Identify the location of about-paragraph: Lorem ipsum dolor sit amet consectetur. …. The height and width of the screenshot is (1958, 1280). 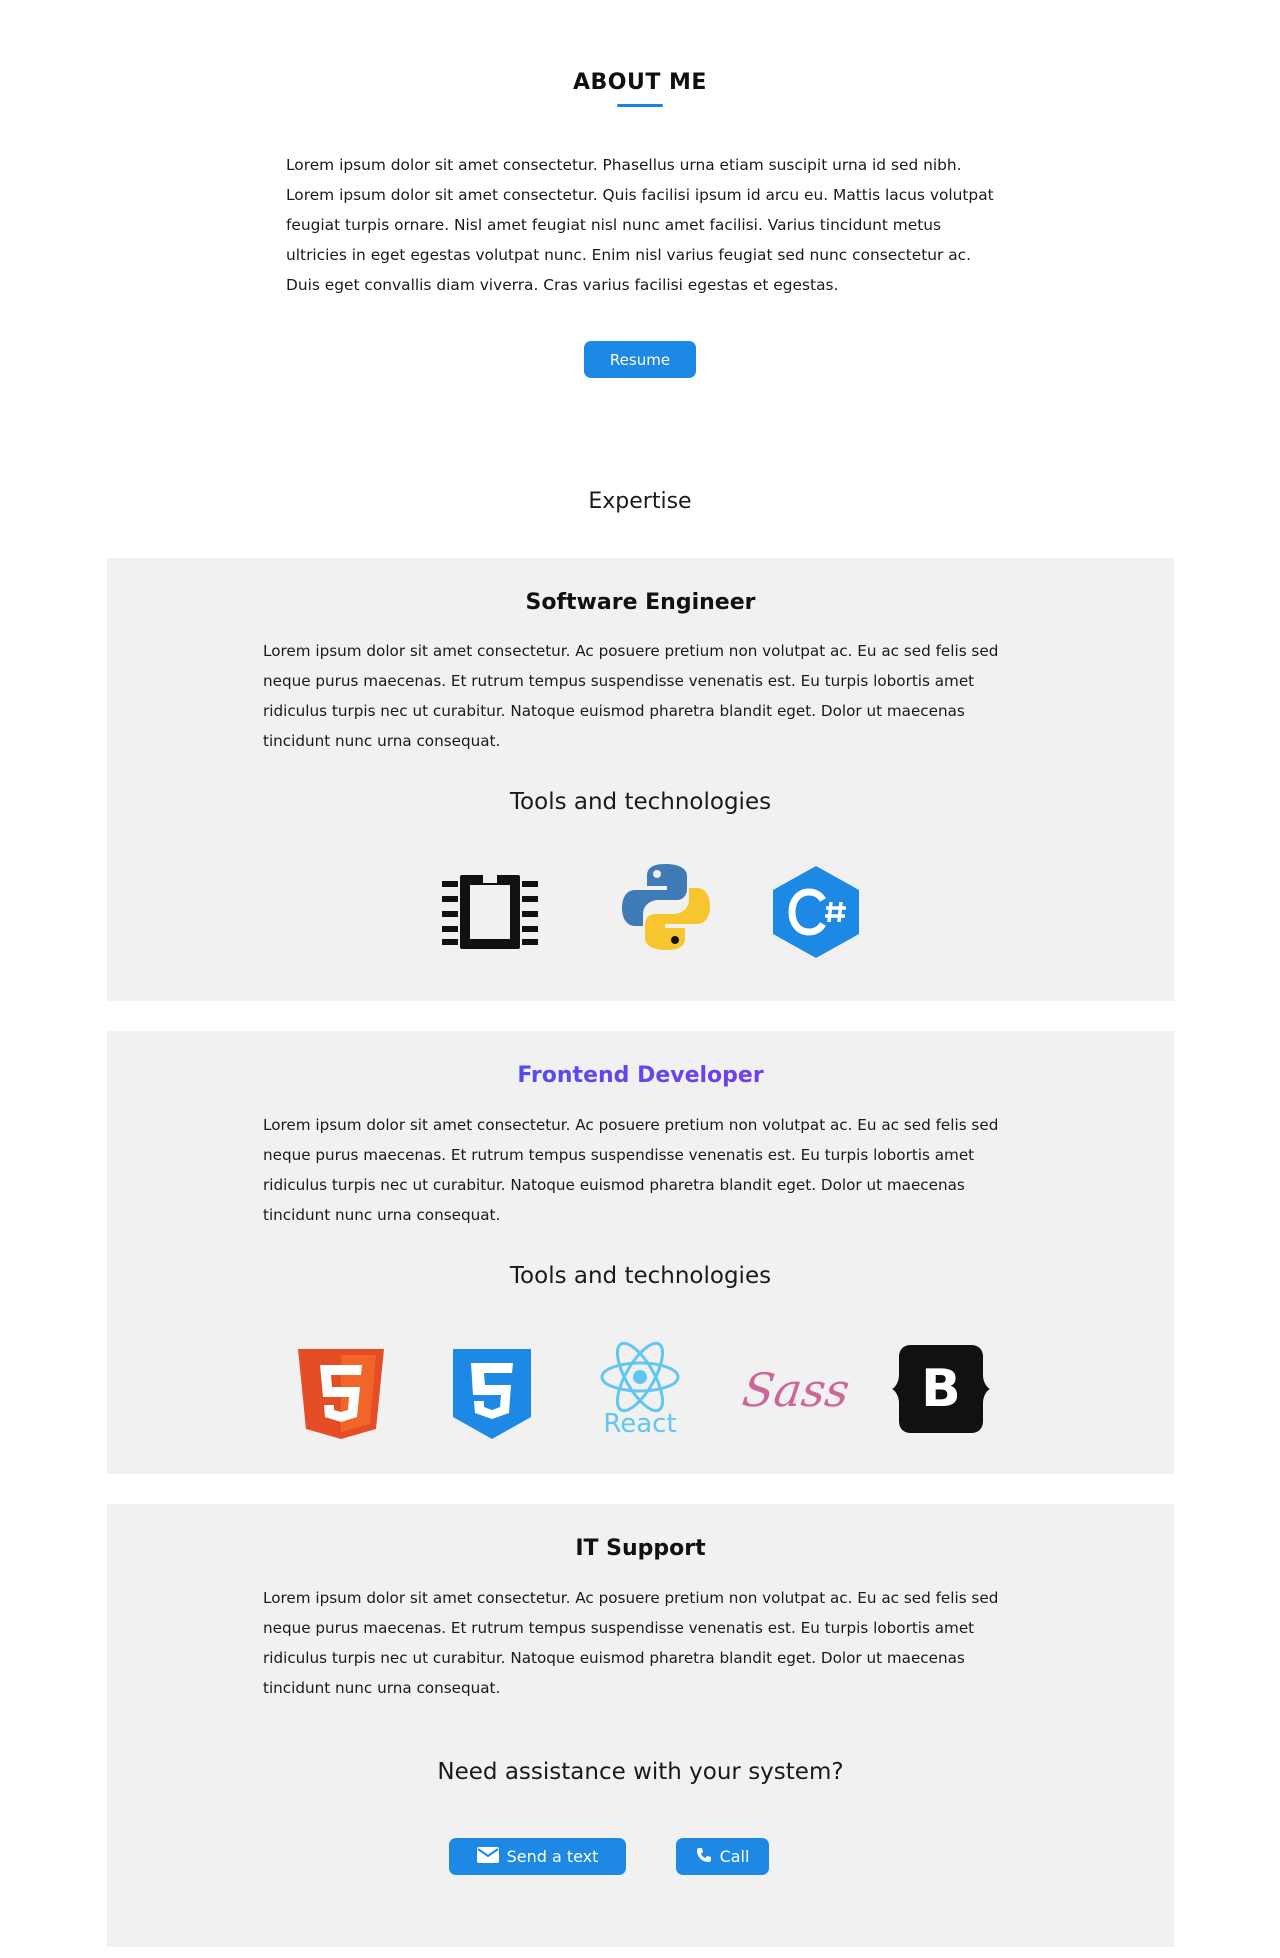
(640, 225).